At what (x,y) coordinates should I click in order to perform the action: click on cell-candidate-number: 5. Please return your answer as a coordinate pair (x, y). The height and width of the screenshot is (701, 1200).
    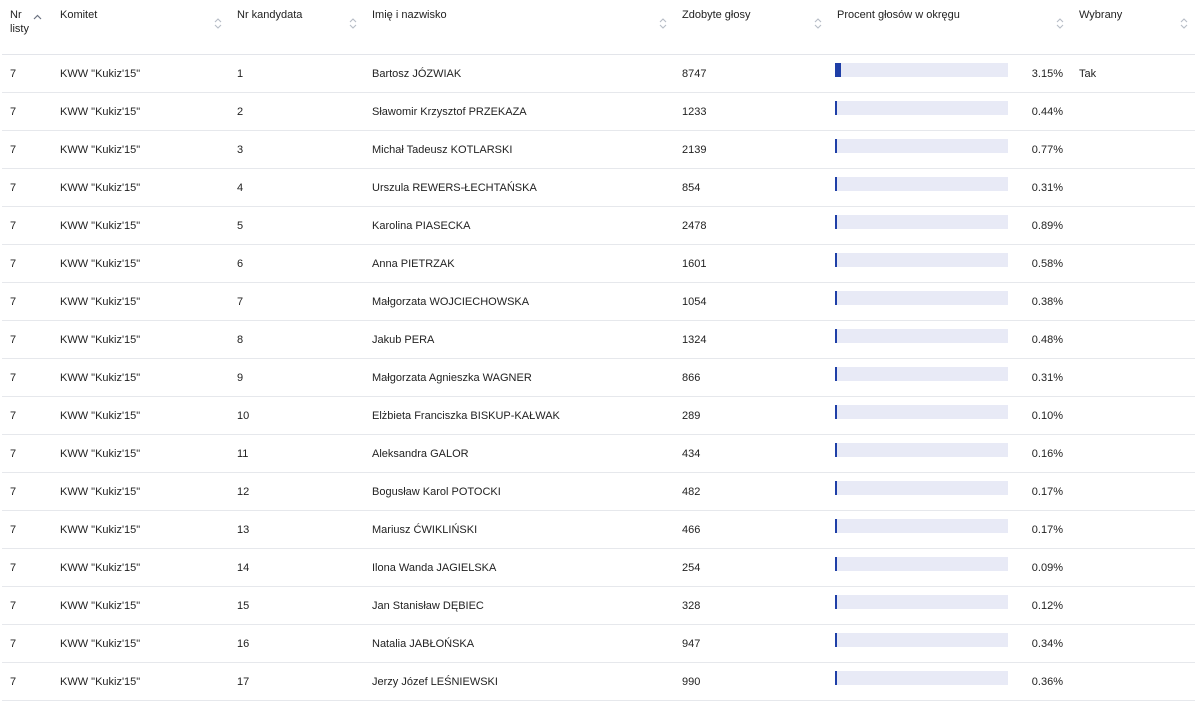
    Looking at the image, I should click on (296, 225).